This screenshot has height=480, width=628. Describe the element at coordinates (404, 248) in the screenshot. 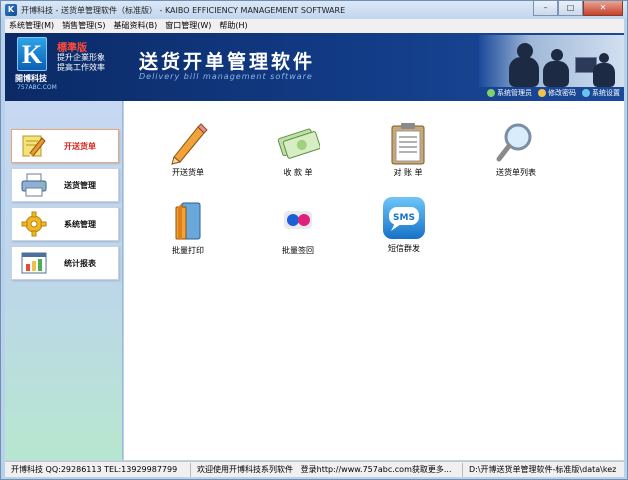

I see `tile-label: 短信群发` at that location.